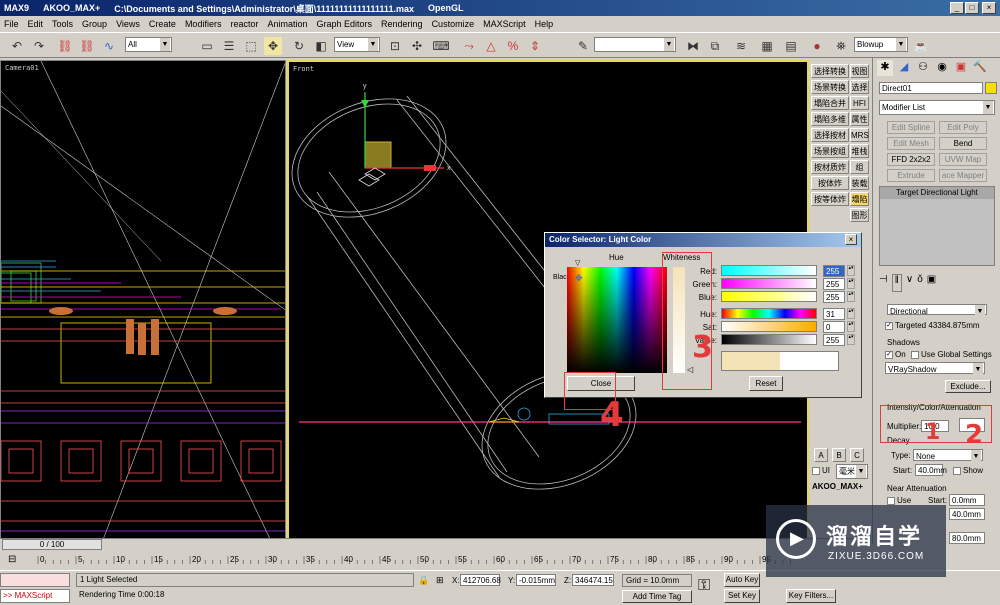 Image resolution: width=1000 pixels, height=605 pixels. I want to click on edit-named-sel-icon: ✎, so click(583, 46).